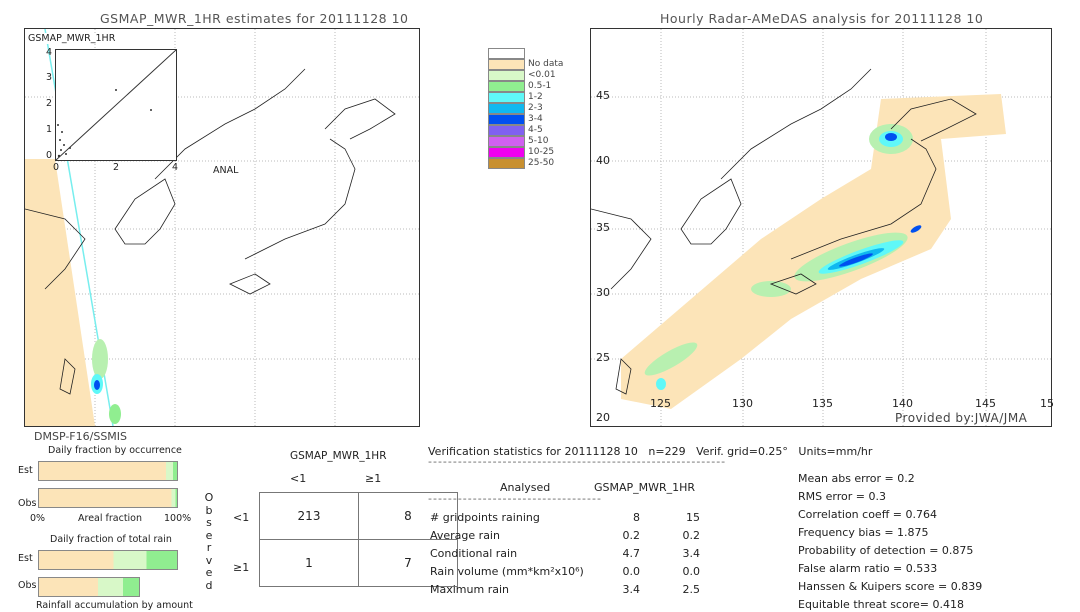 The width and height of the screenshot is (1080, 612). What do you see at coordinates (541, 163) in the screenshot?
I see `legend-label: 25-50` at bounding box center [541, 163].